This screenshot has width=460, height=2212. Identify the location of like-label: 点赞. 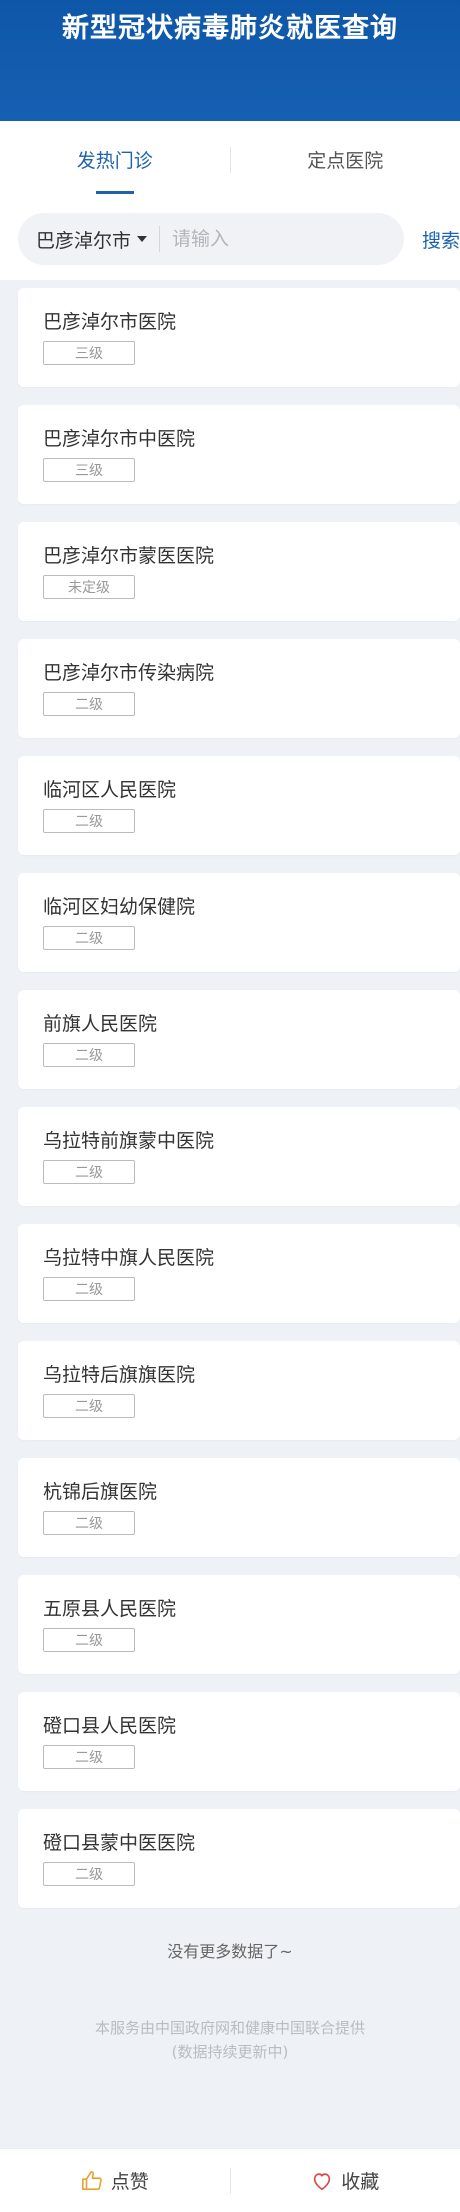
(129, 2182).